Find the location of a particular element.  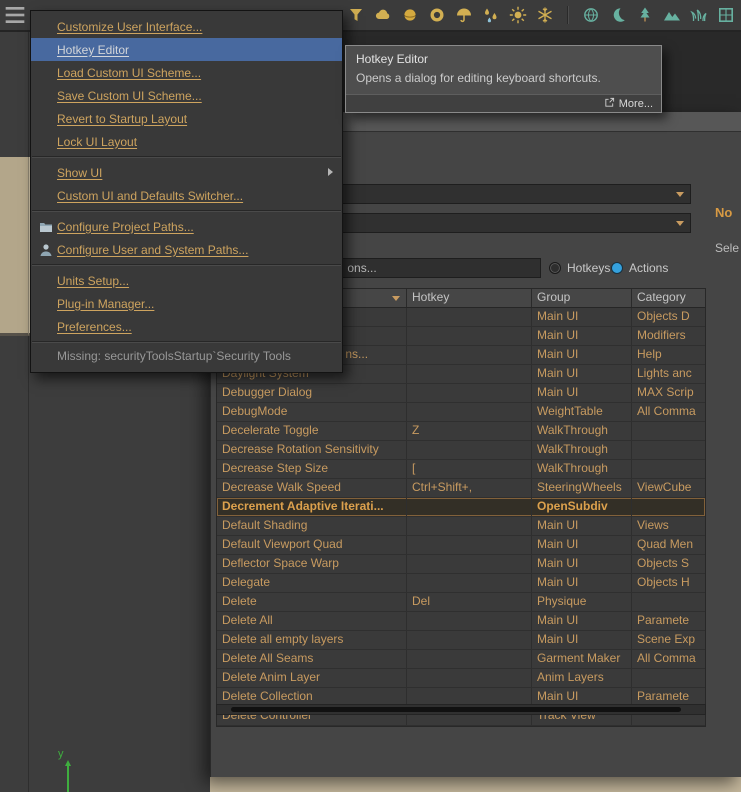

sphere-icon is located at coordinates (410, 15).